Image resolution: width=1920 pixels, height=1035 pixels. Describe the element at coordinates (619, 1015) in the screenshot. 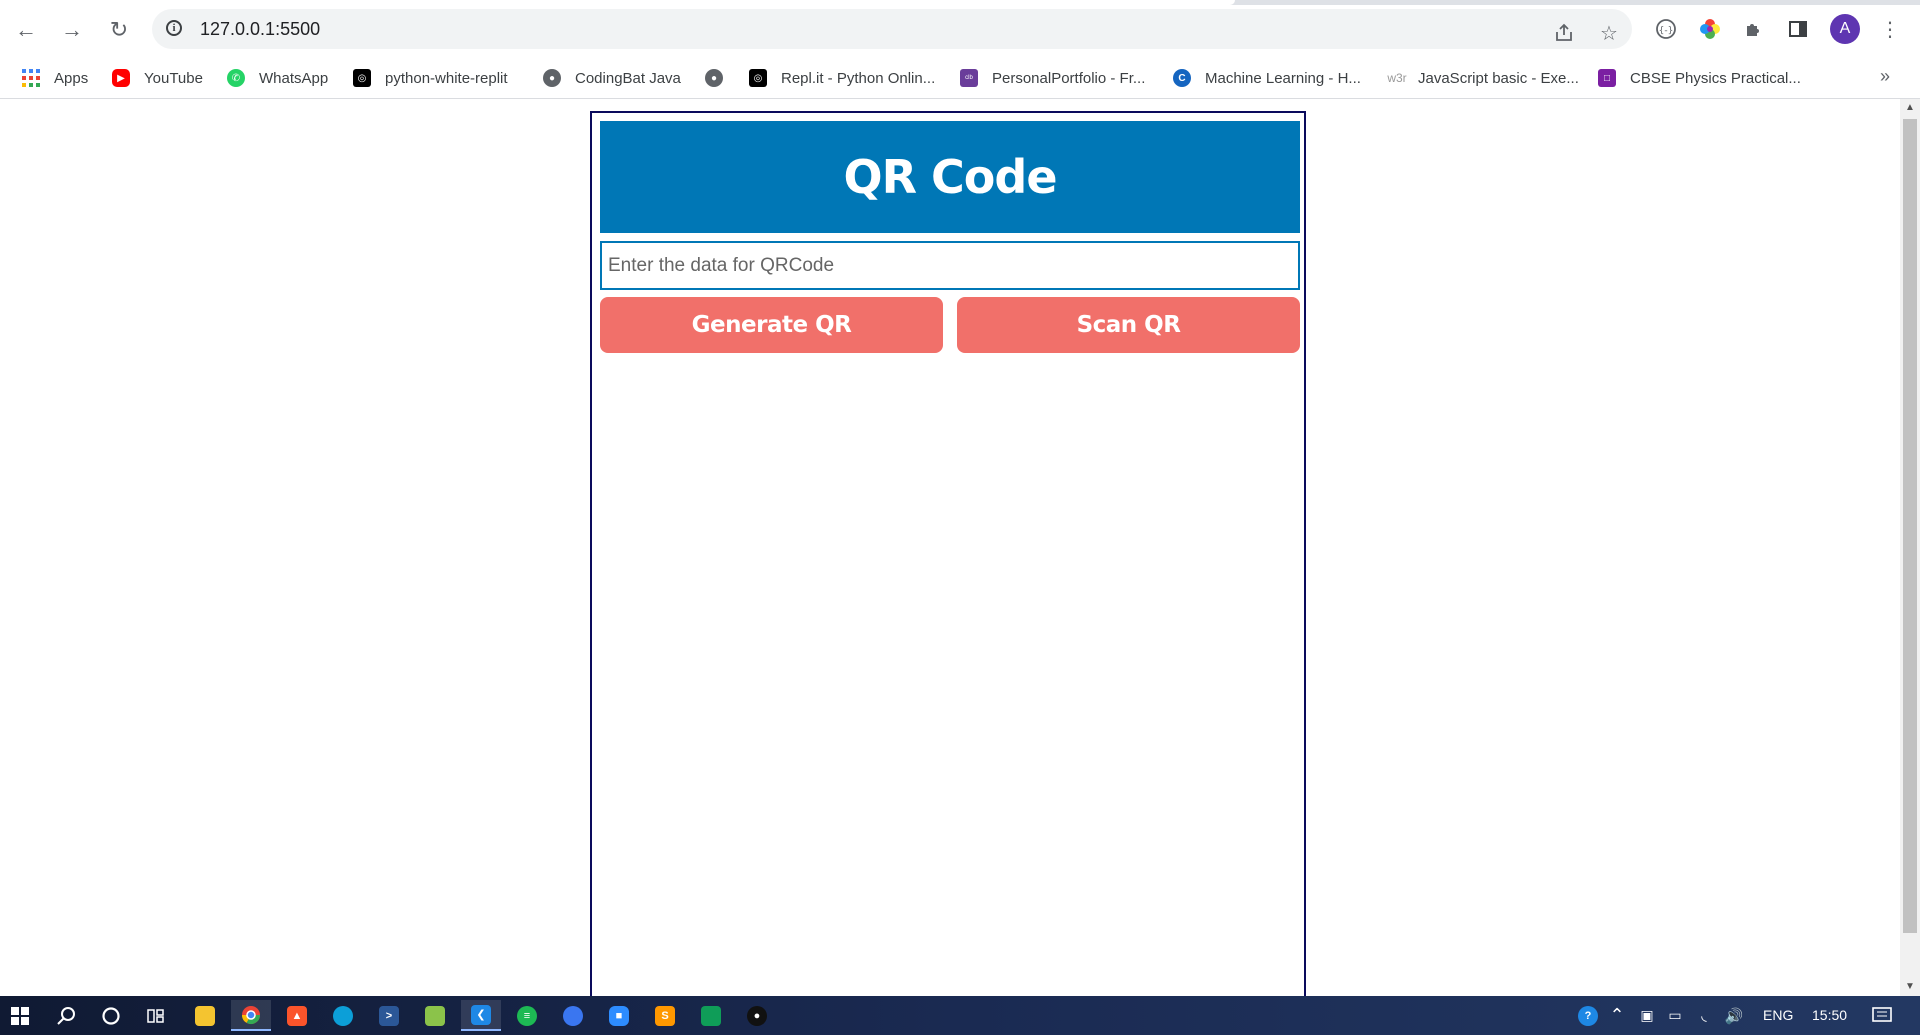

I see `zoom-icon: ■` at that location.